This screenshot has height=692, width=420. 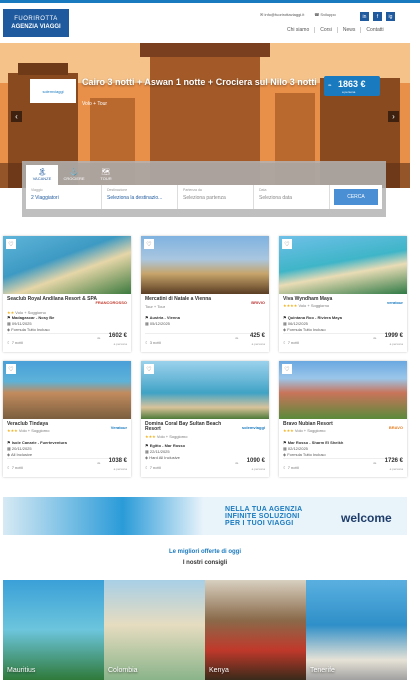 I want to click on phone-link: ☎ Sviluppo, so click(x=324, y=14).